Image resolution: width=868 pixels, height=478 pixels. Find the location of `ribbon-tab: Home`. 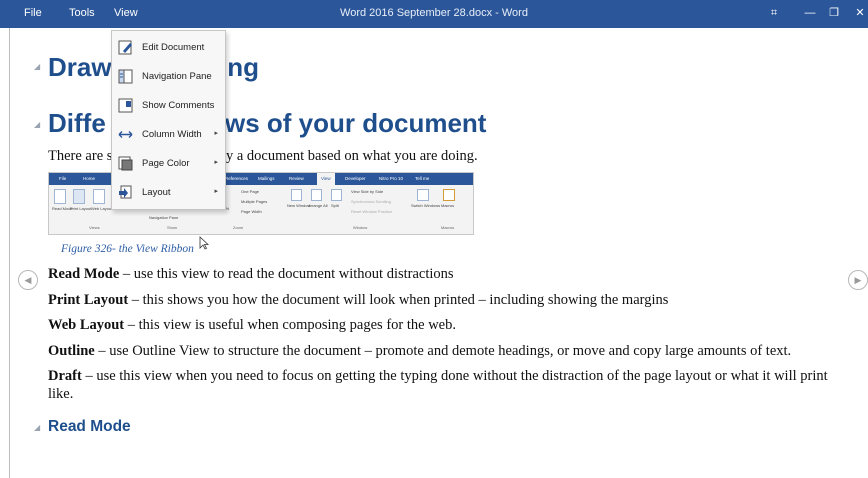

ribbon-tab: Home is located at coordinates (89, 178).